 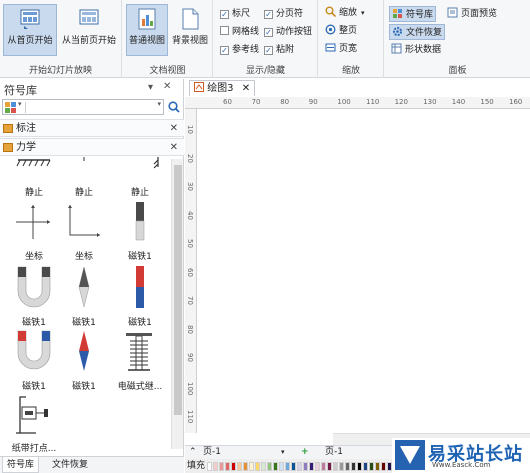 What do you see at coordinates (84, 287) in the screenshot?
I see `compass-needle-icon` at bounding box center [84, 287].